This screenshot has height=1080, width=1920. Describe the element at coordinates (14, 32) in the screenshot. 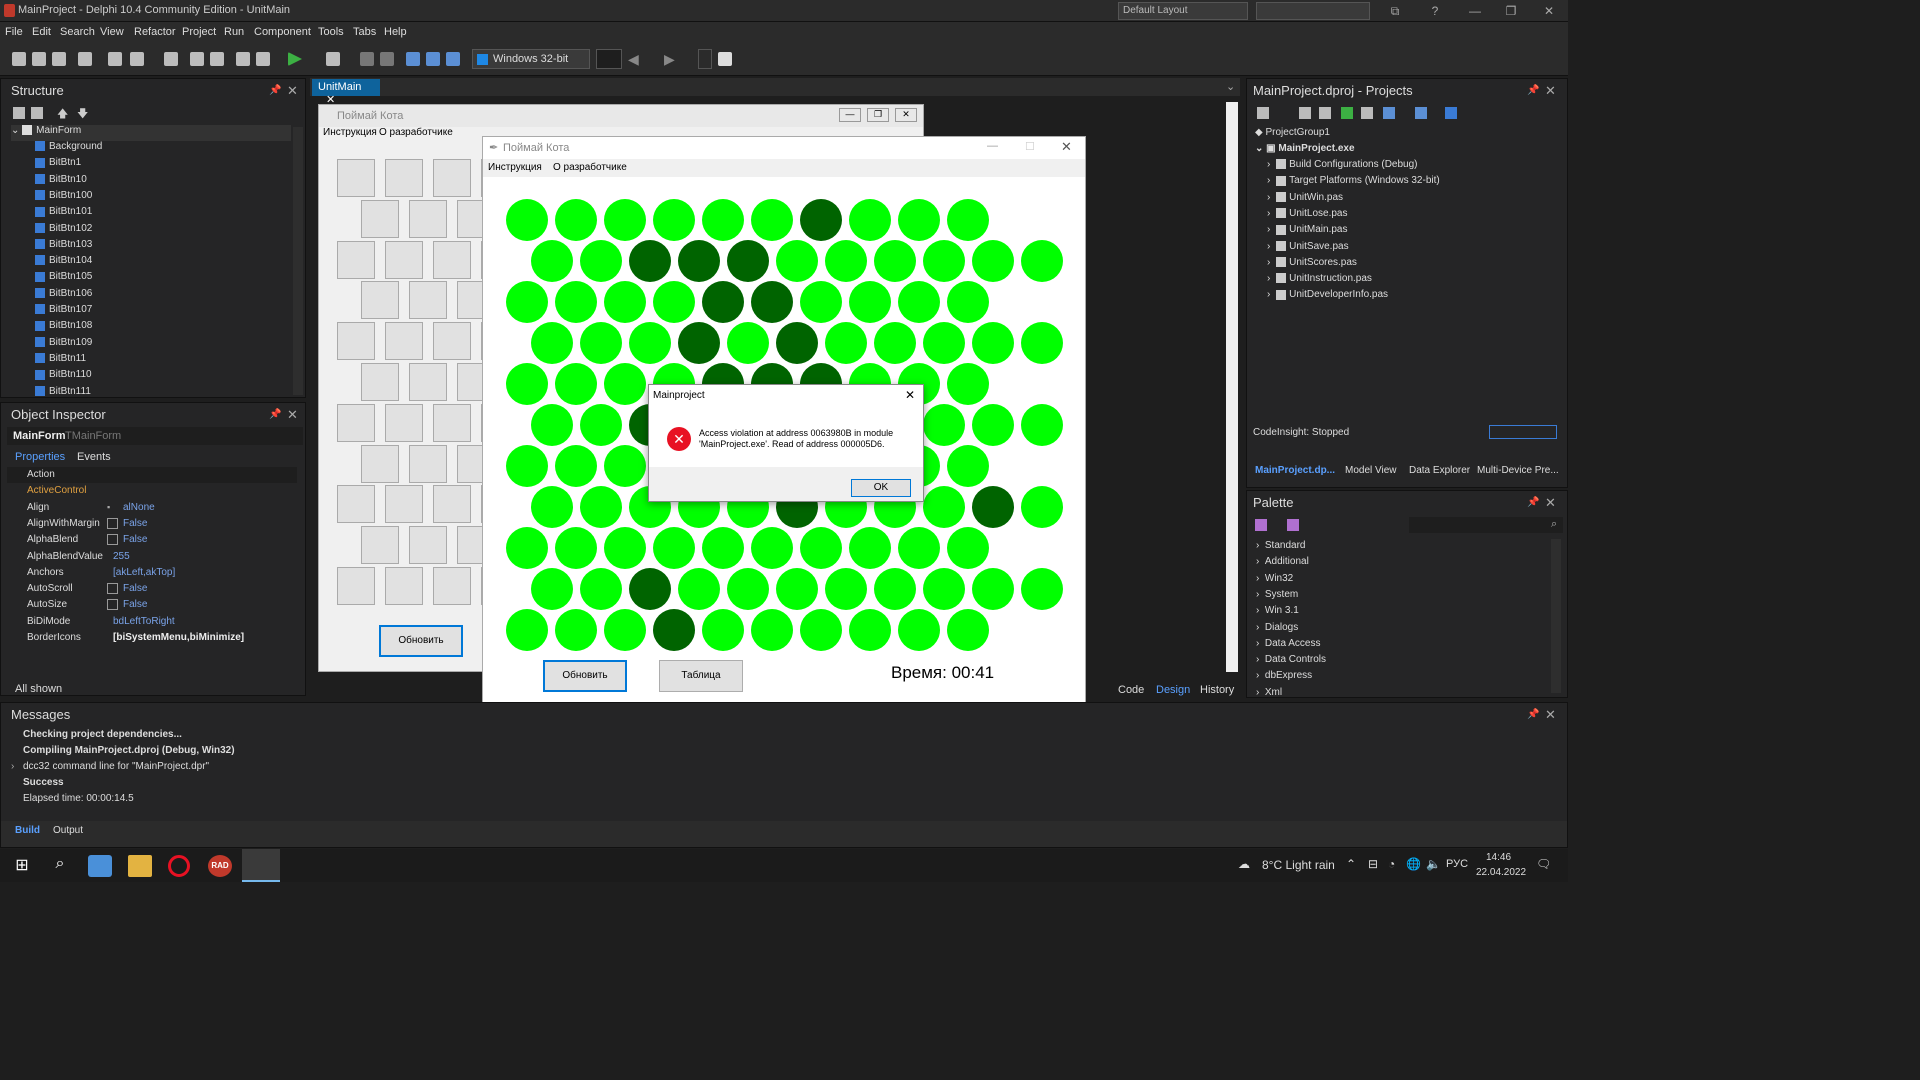

I see `menu-file: File` at that location.